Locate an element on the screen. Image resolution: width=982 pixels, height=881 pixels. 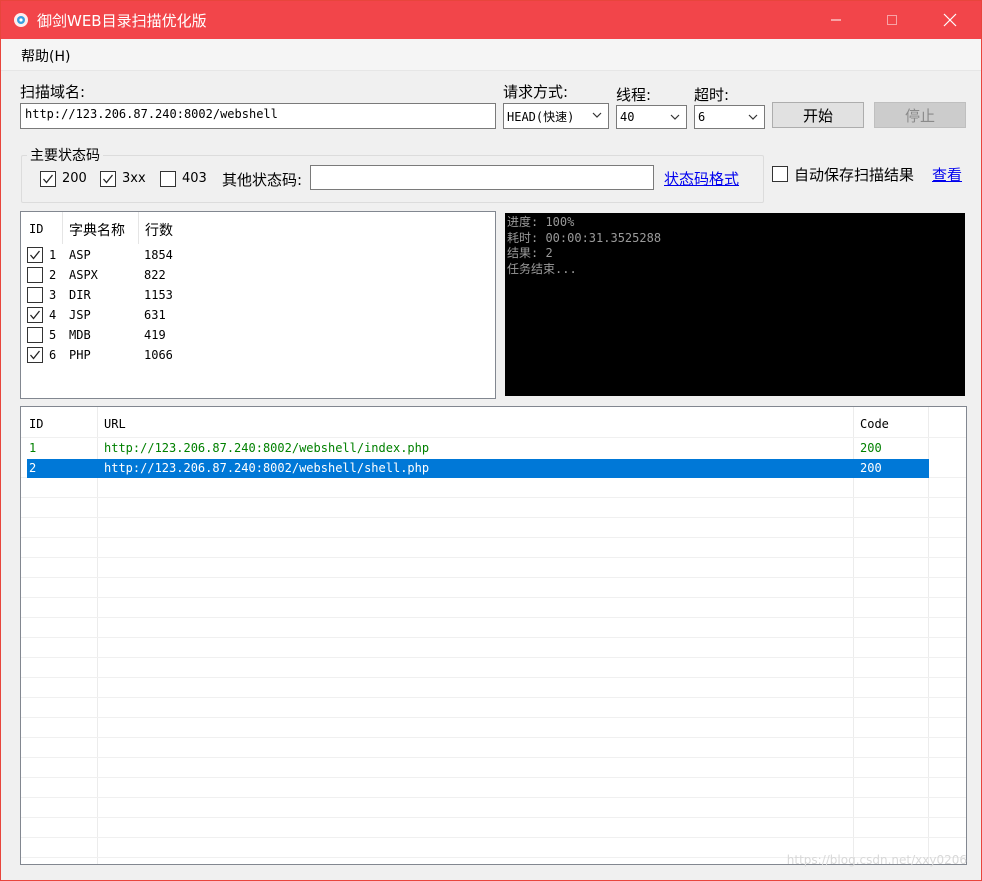
dict-name: MDB is located at coordinates (80, 335).